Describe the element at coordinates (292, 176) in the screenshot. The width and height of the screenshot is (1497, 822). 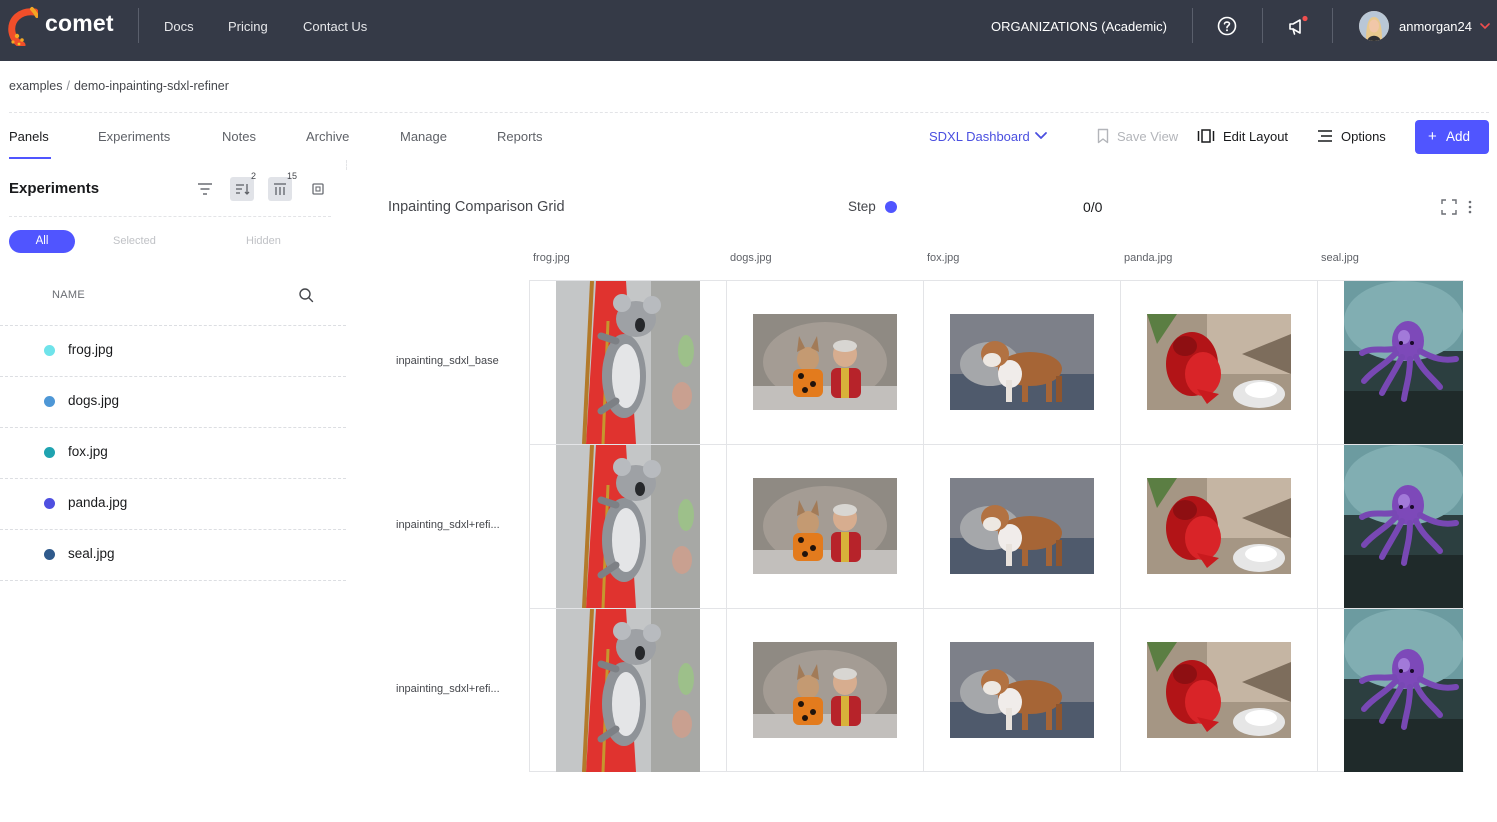
I see `columns-count-badge: 15` at that location.